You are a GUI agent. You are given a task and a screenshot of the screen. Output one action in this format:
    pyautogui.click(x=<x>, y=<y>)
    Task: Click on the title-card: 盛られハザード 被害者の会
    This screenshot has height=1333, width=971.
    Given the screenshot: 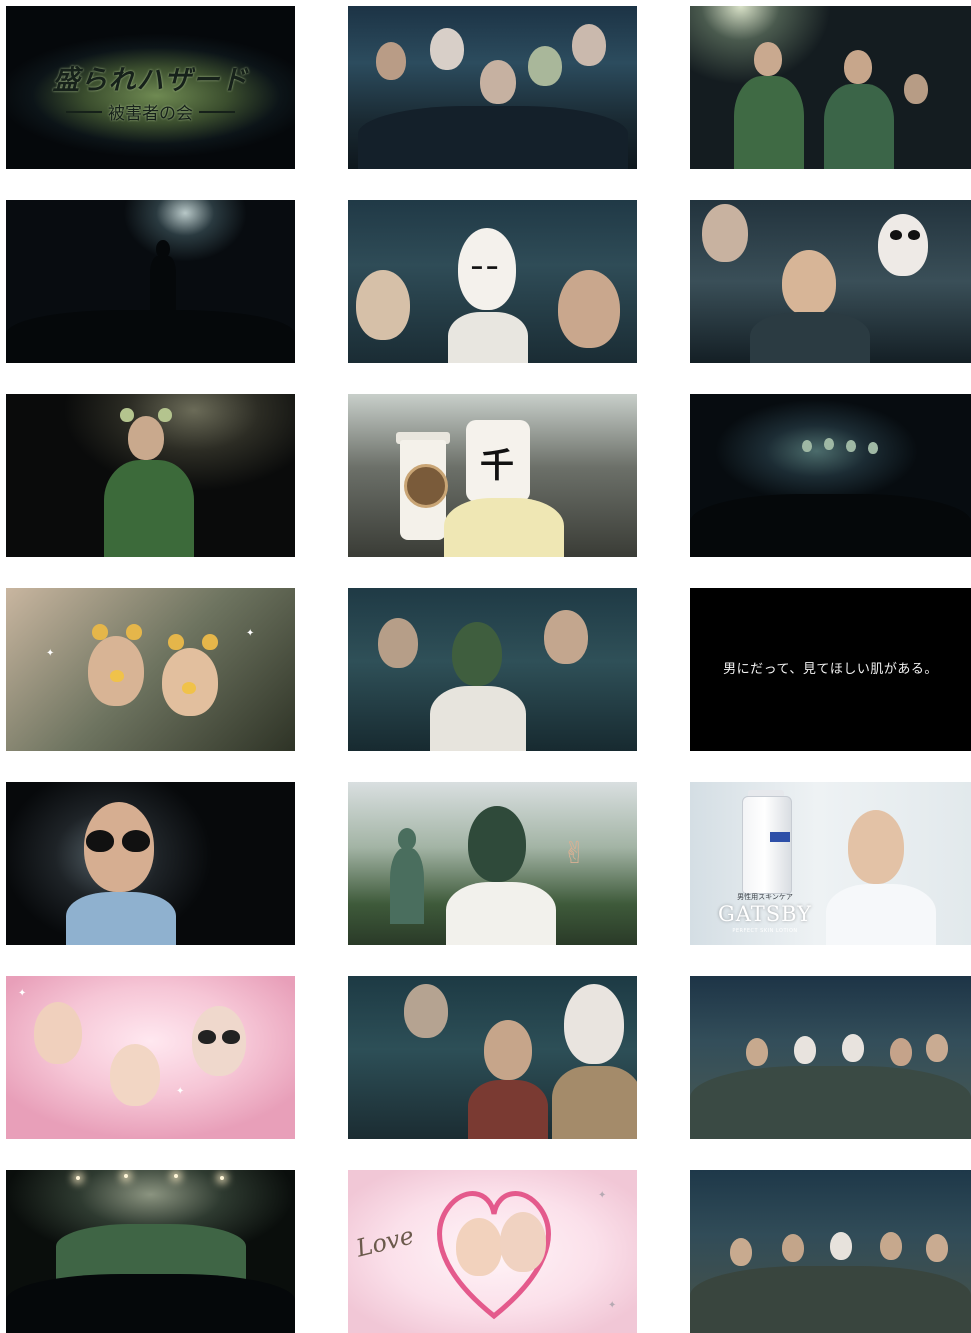 What is the action you would take?
    pyautogui.click(x=150, y=91)
    